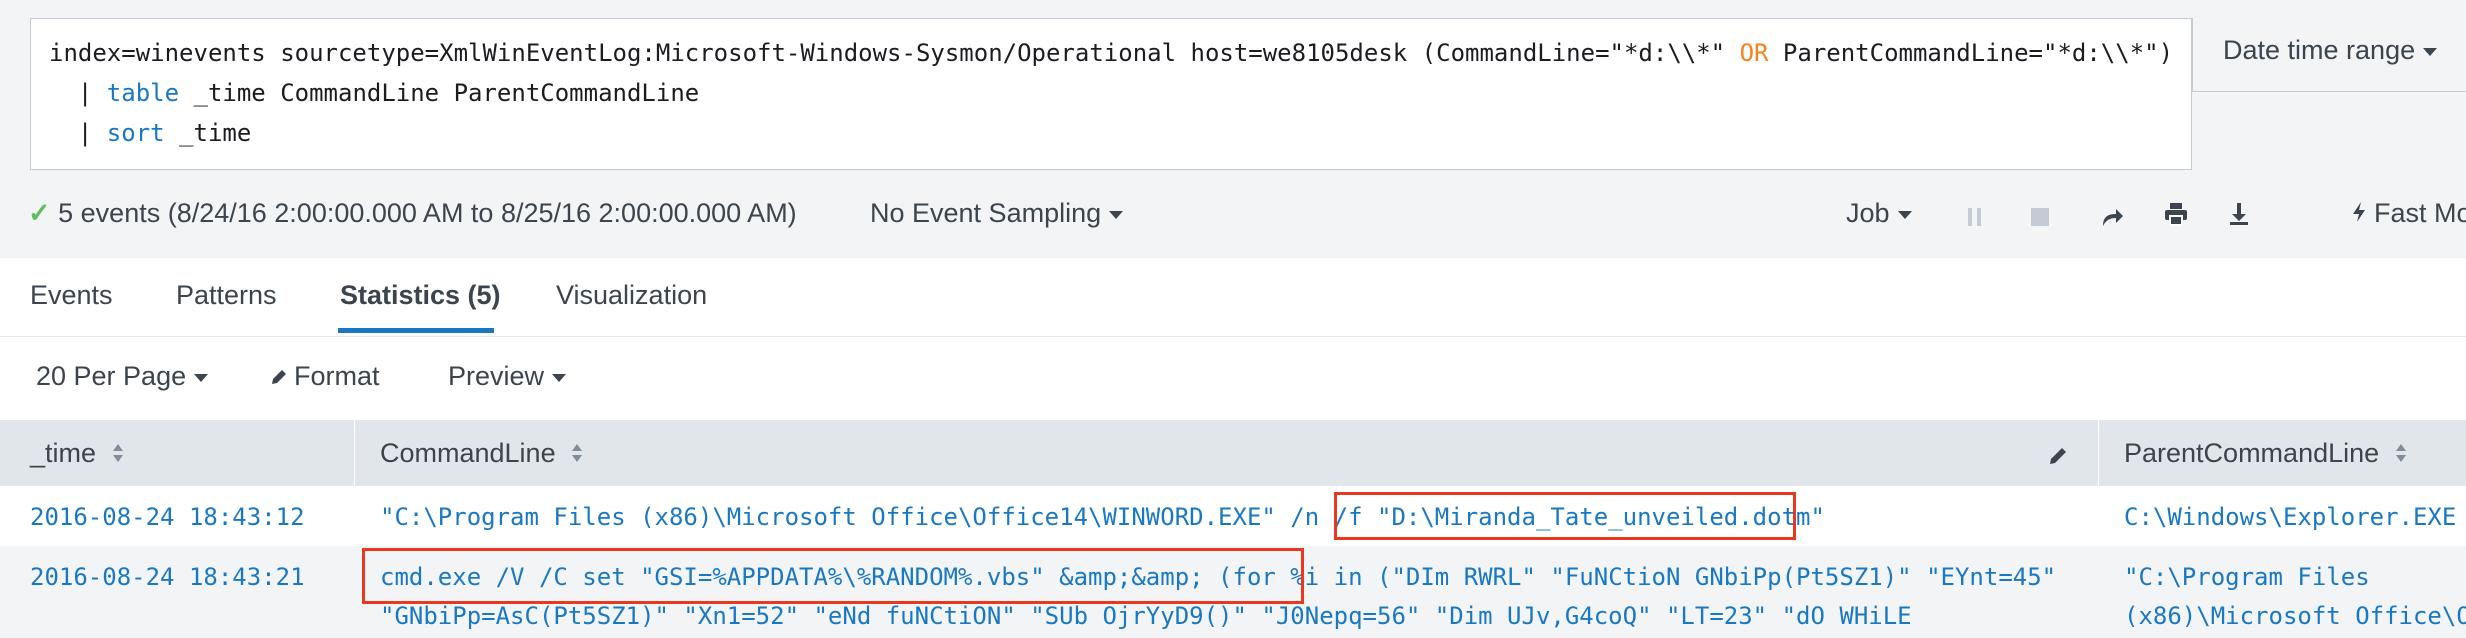 The image size is (2466, 638). I want to click on cell-parentcommandline: "C:\Program Files, so click(2247, 577).